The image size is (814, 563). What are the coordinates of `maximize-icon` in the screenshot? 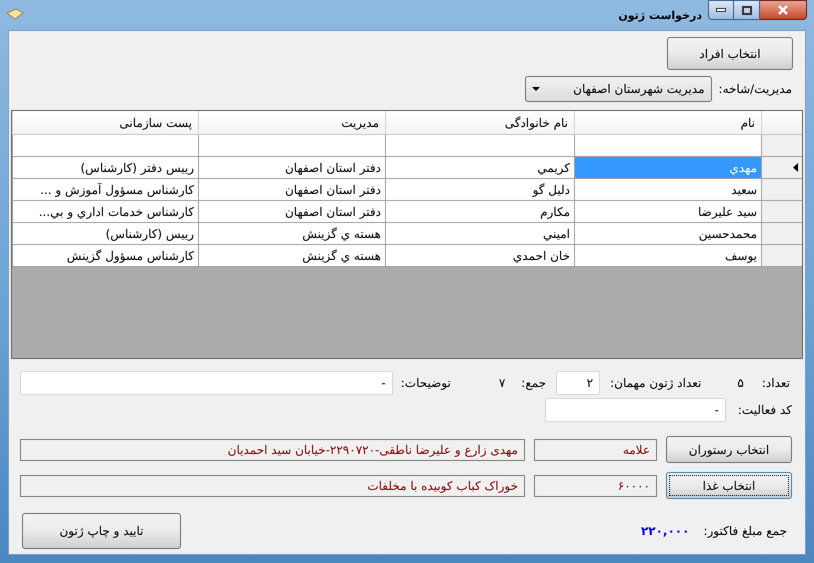 It's located at (747, 10).